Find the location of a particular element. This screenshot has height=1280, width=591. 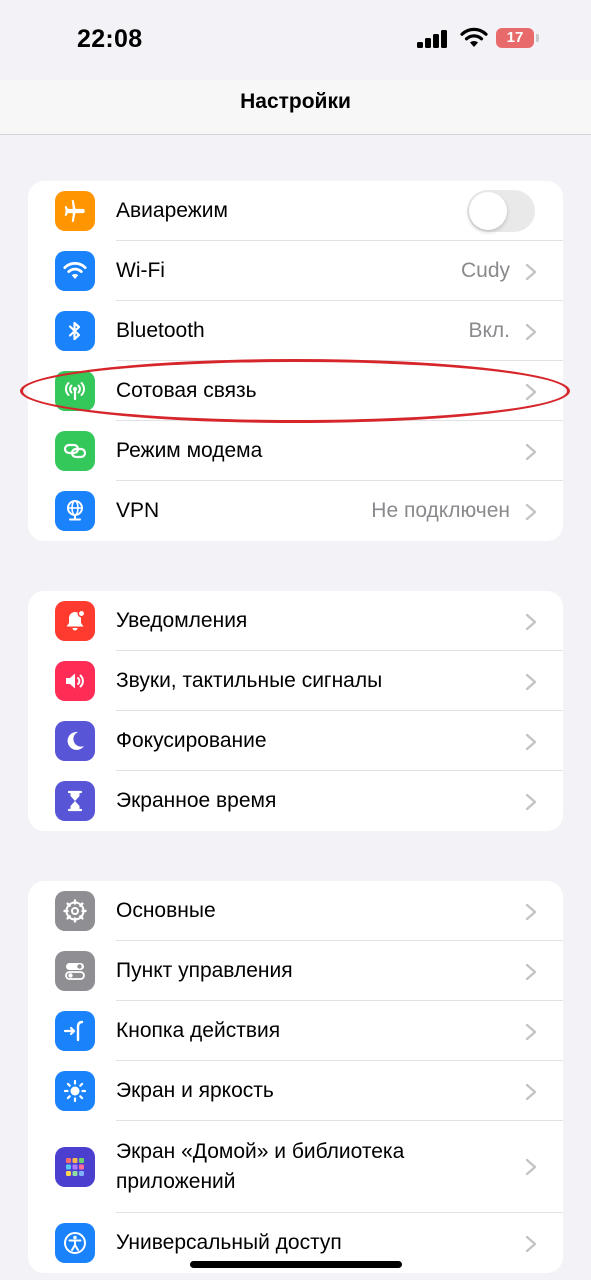

settings-row-label: Уведомления is located at coordinates (182, 620).